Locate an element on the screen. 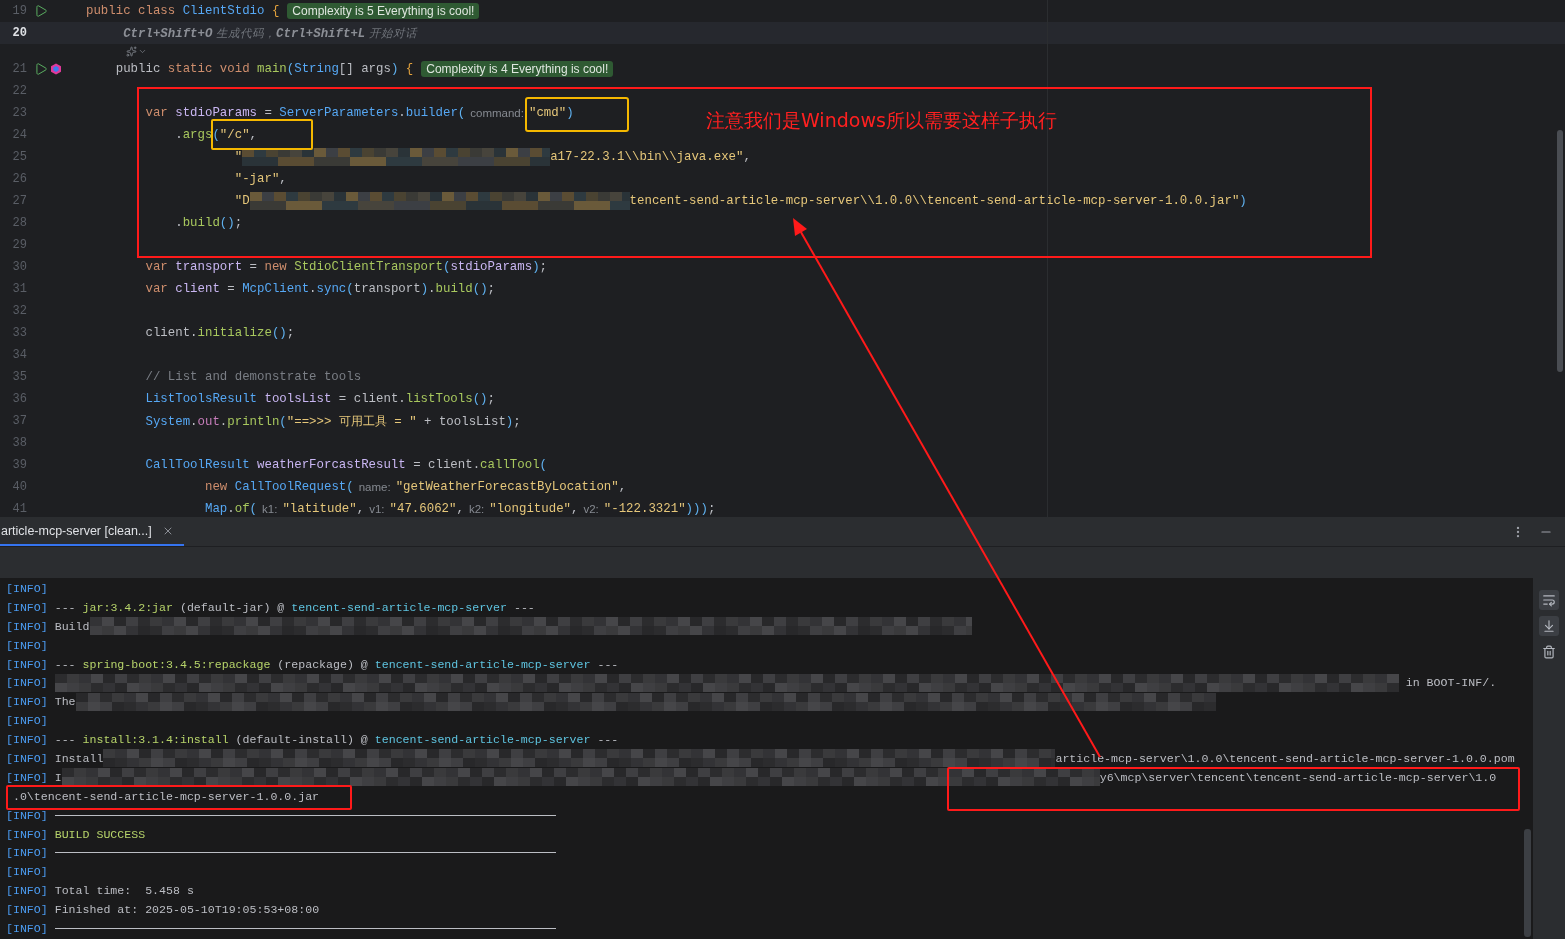  code-text: a17-22.3.1\\bin\\java.exe", is located at coordinates (650, 157).